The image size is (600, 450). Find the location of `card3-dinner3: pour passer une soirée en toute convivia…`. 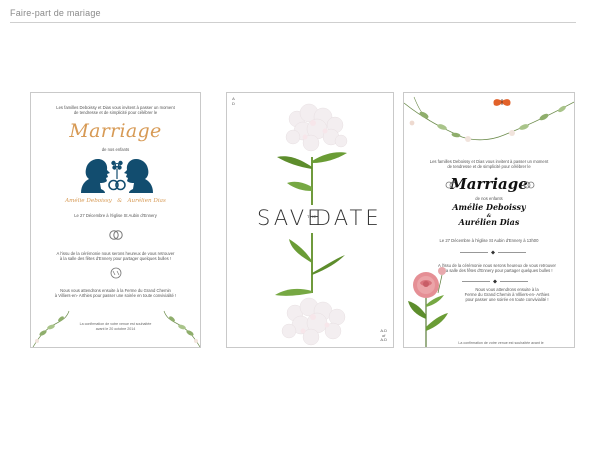

card3-dinner3: pour passer une soirée en toute convivia… is located at coordinates (507, 299).